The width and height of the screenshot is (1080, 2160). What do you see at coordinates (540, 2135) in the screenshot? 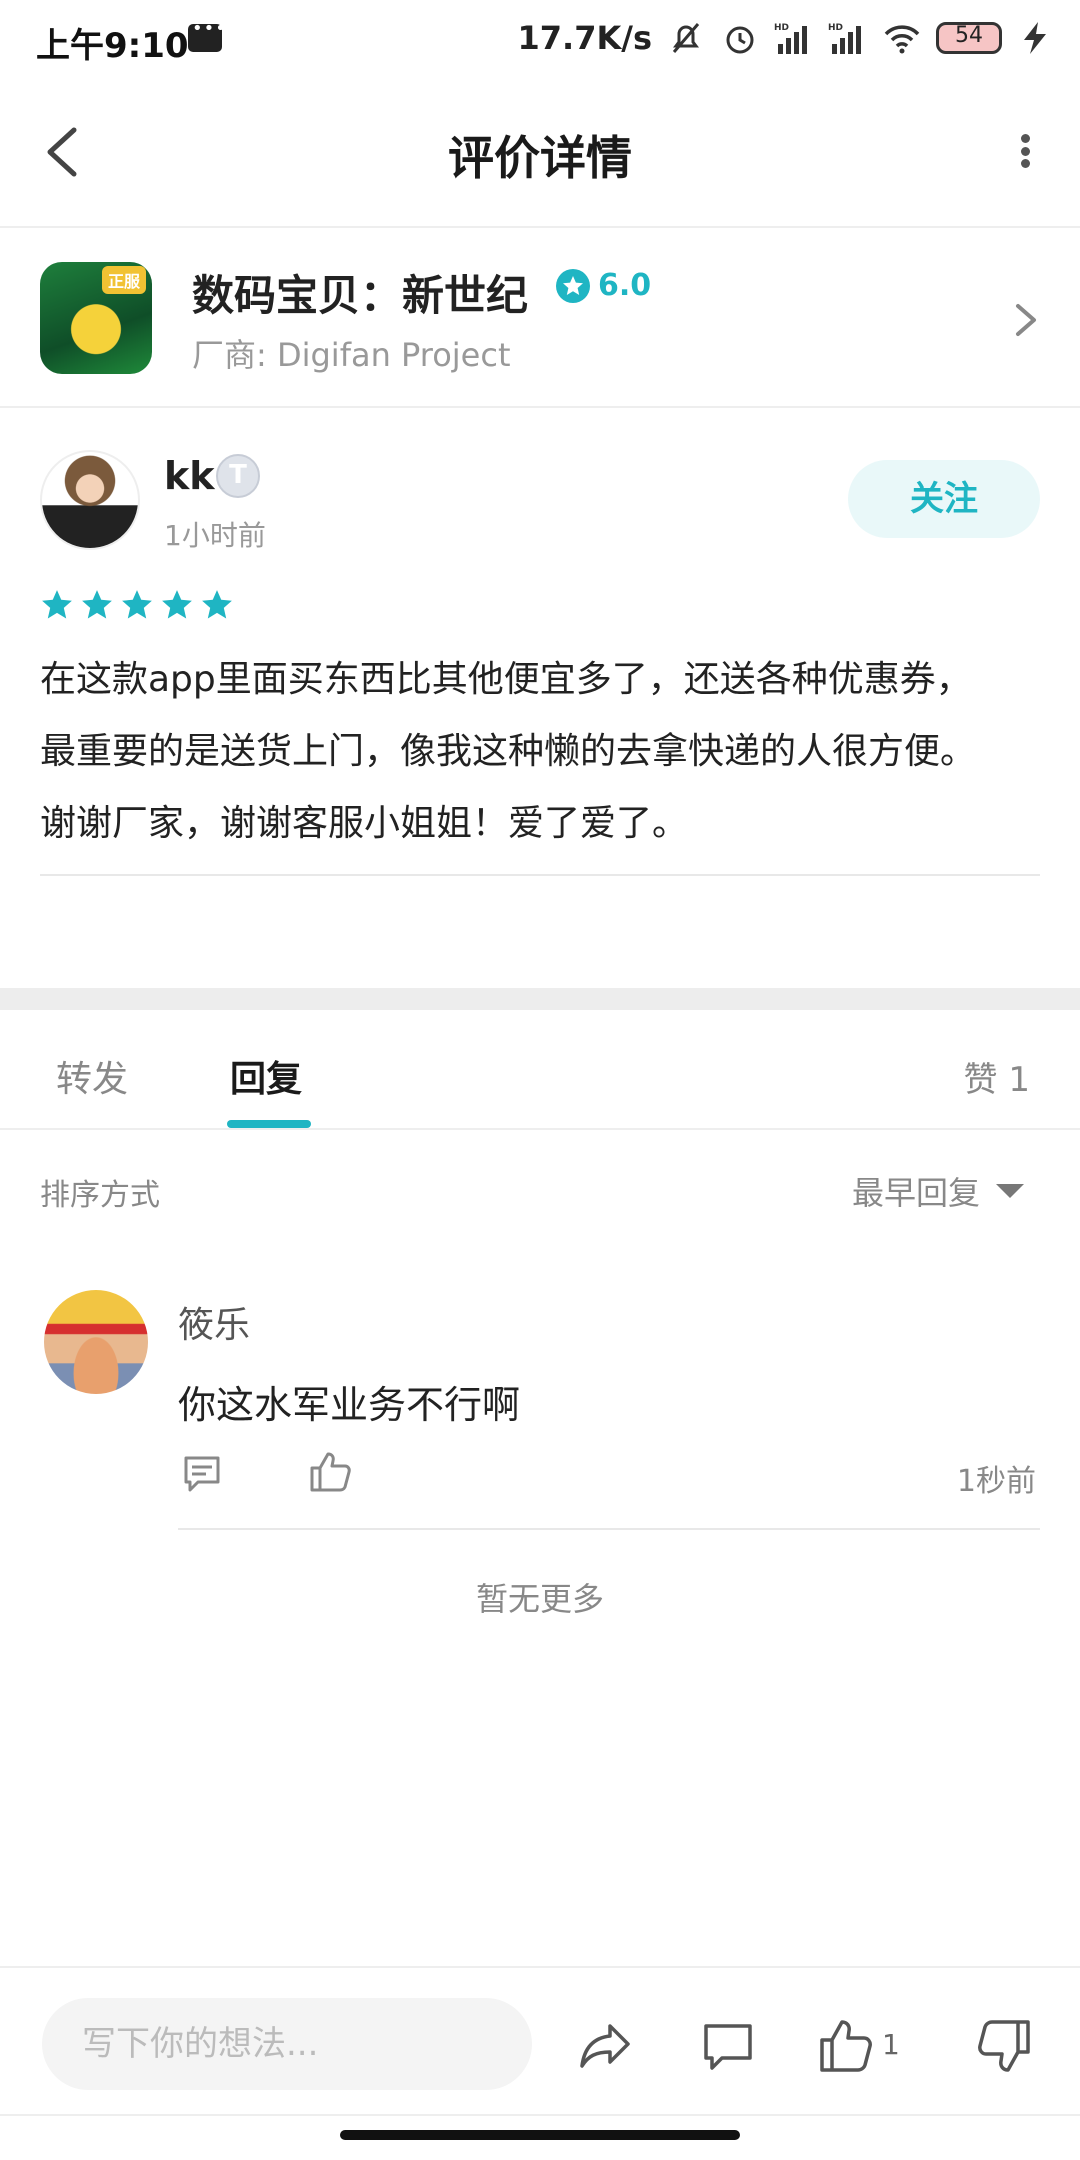
I see `home-indicator` at bounding box center [540, 2135].